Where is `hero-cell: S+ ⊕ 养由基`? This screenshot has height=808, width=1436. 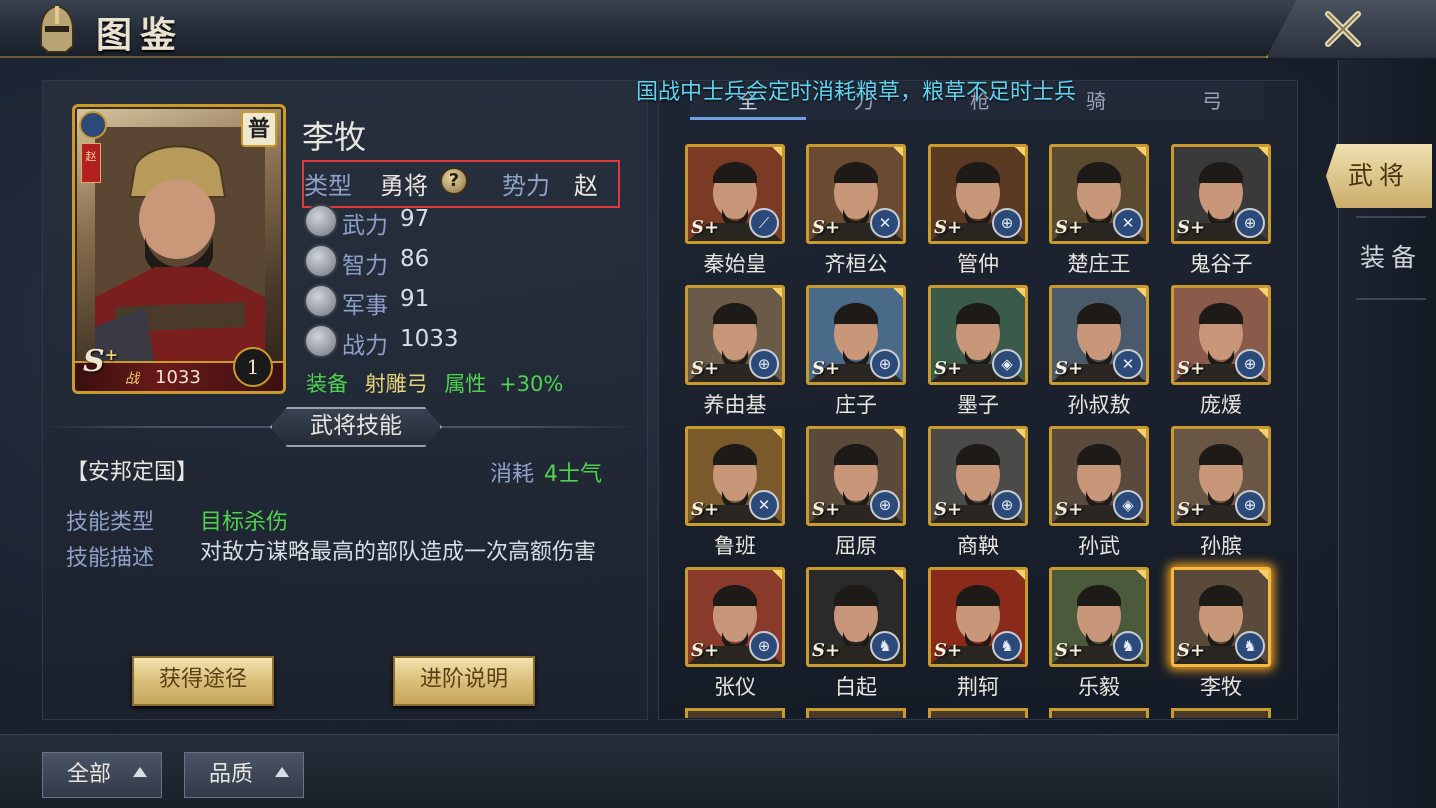 hero-cell: S+ ⊕ 养由基 is located at coordinates (735, 353).